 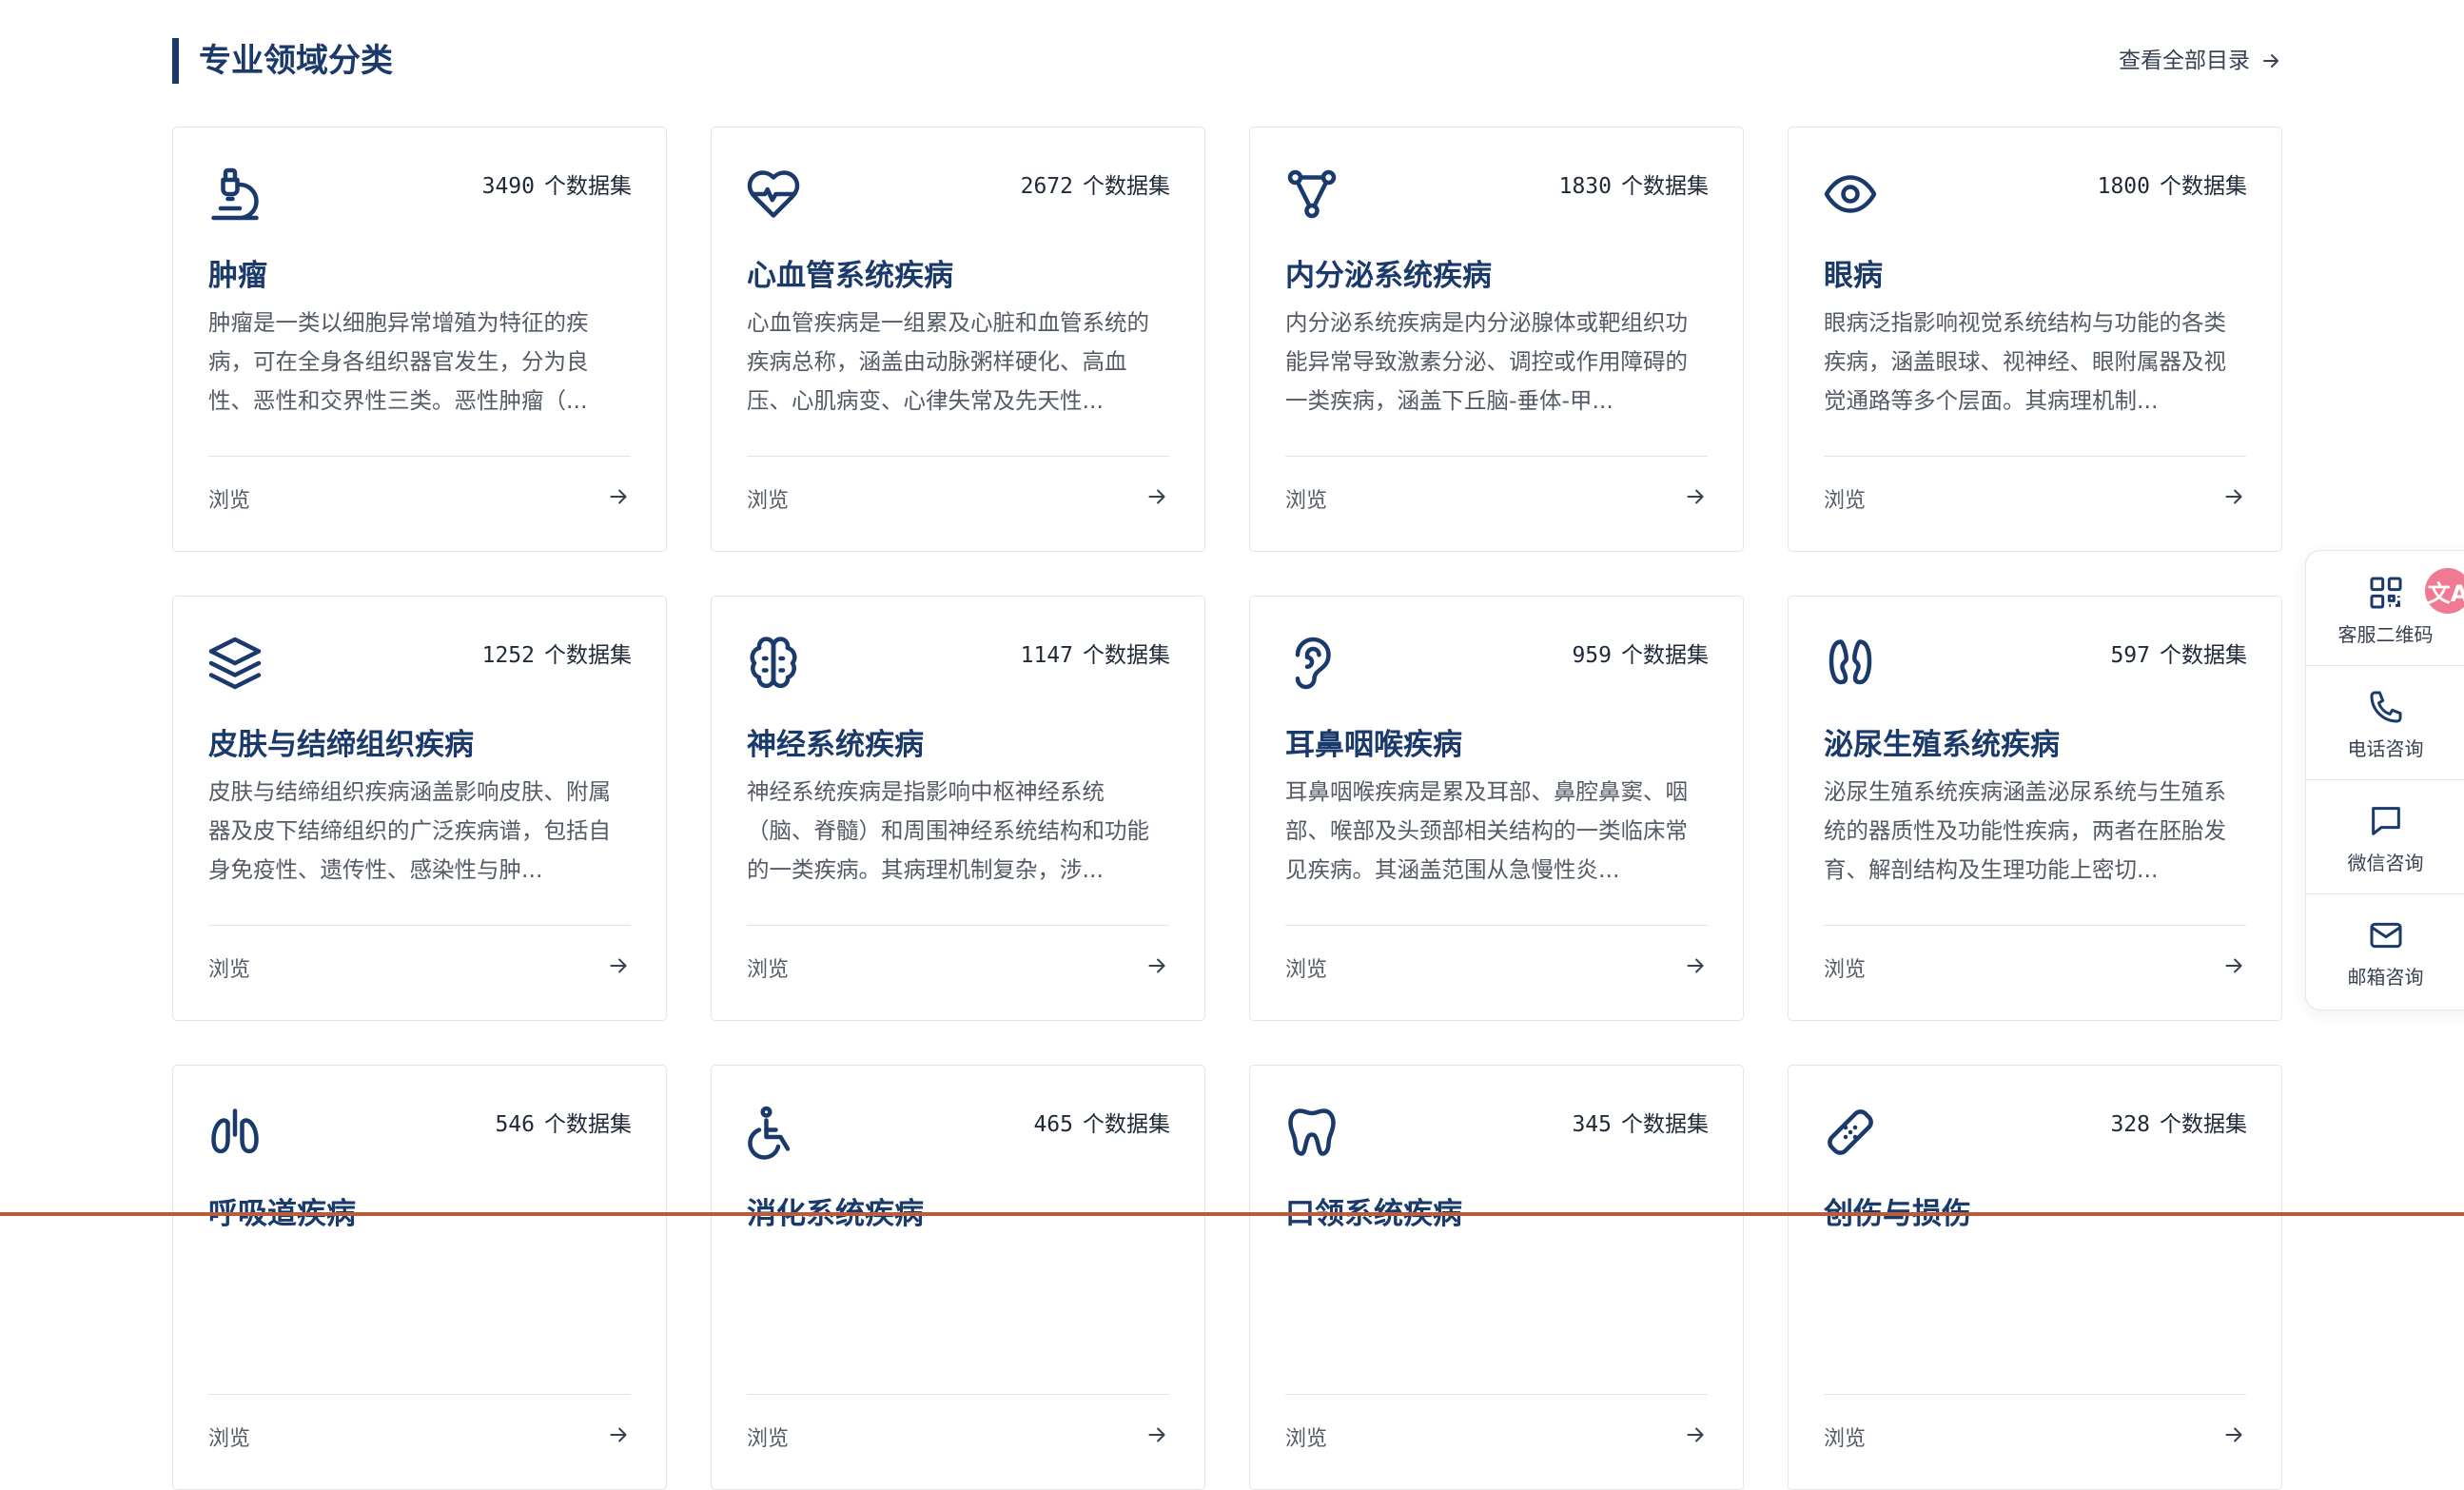 I want to click on category-name: 神经系统疾病, so click(x=835, y=741).